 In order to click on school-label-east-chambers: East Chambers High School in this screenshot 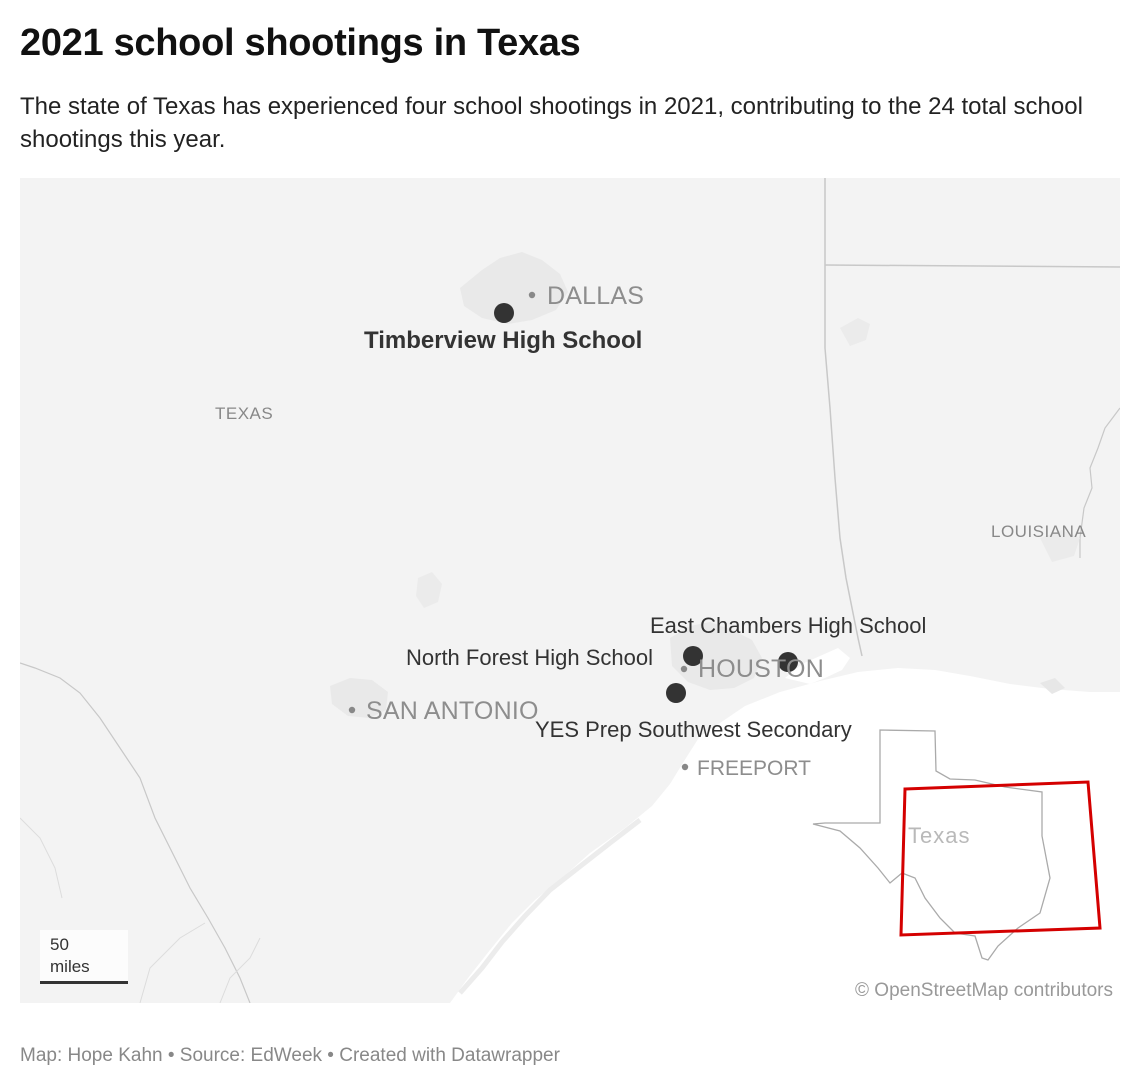, I will do `click(788, 625)`.